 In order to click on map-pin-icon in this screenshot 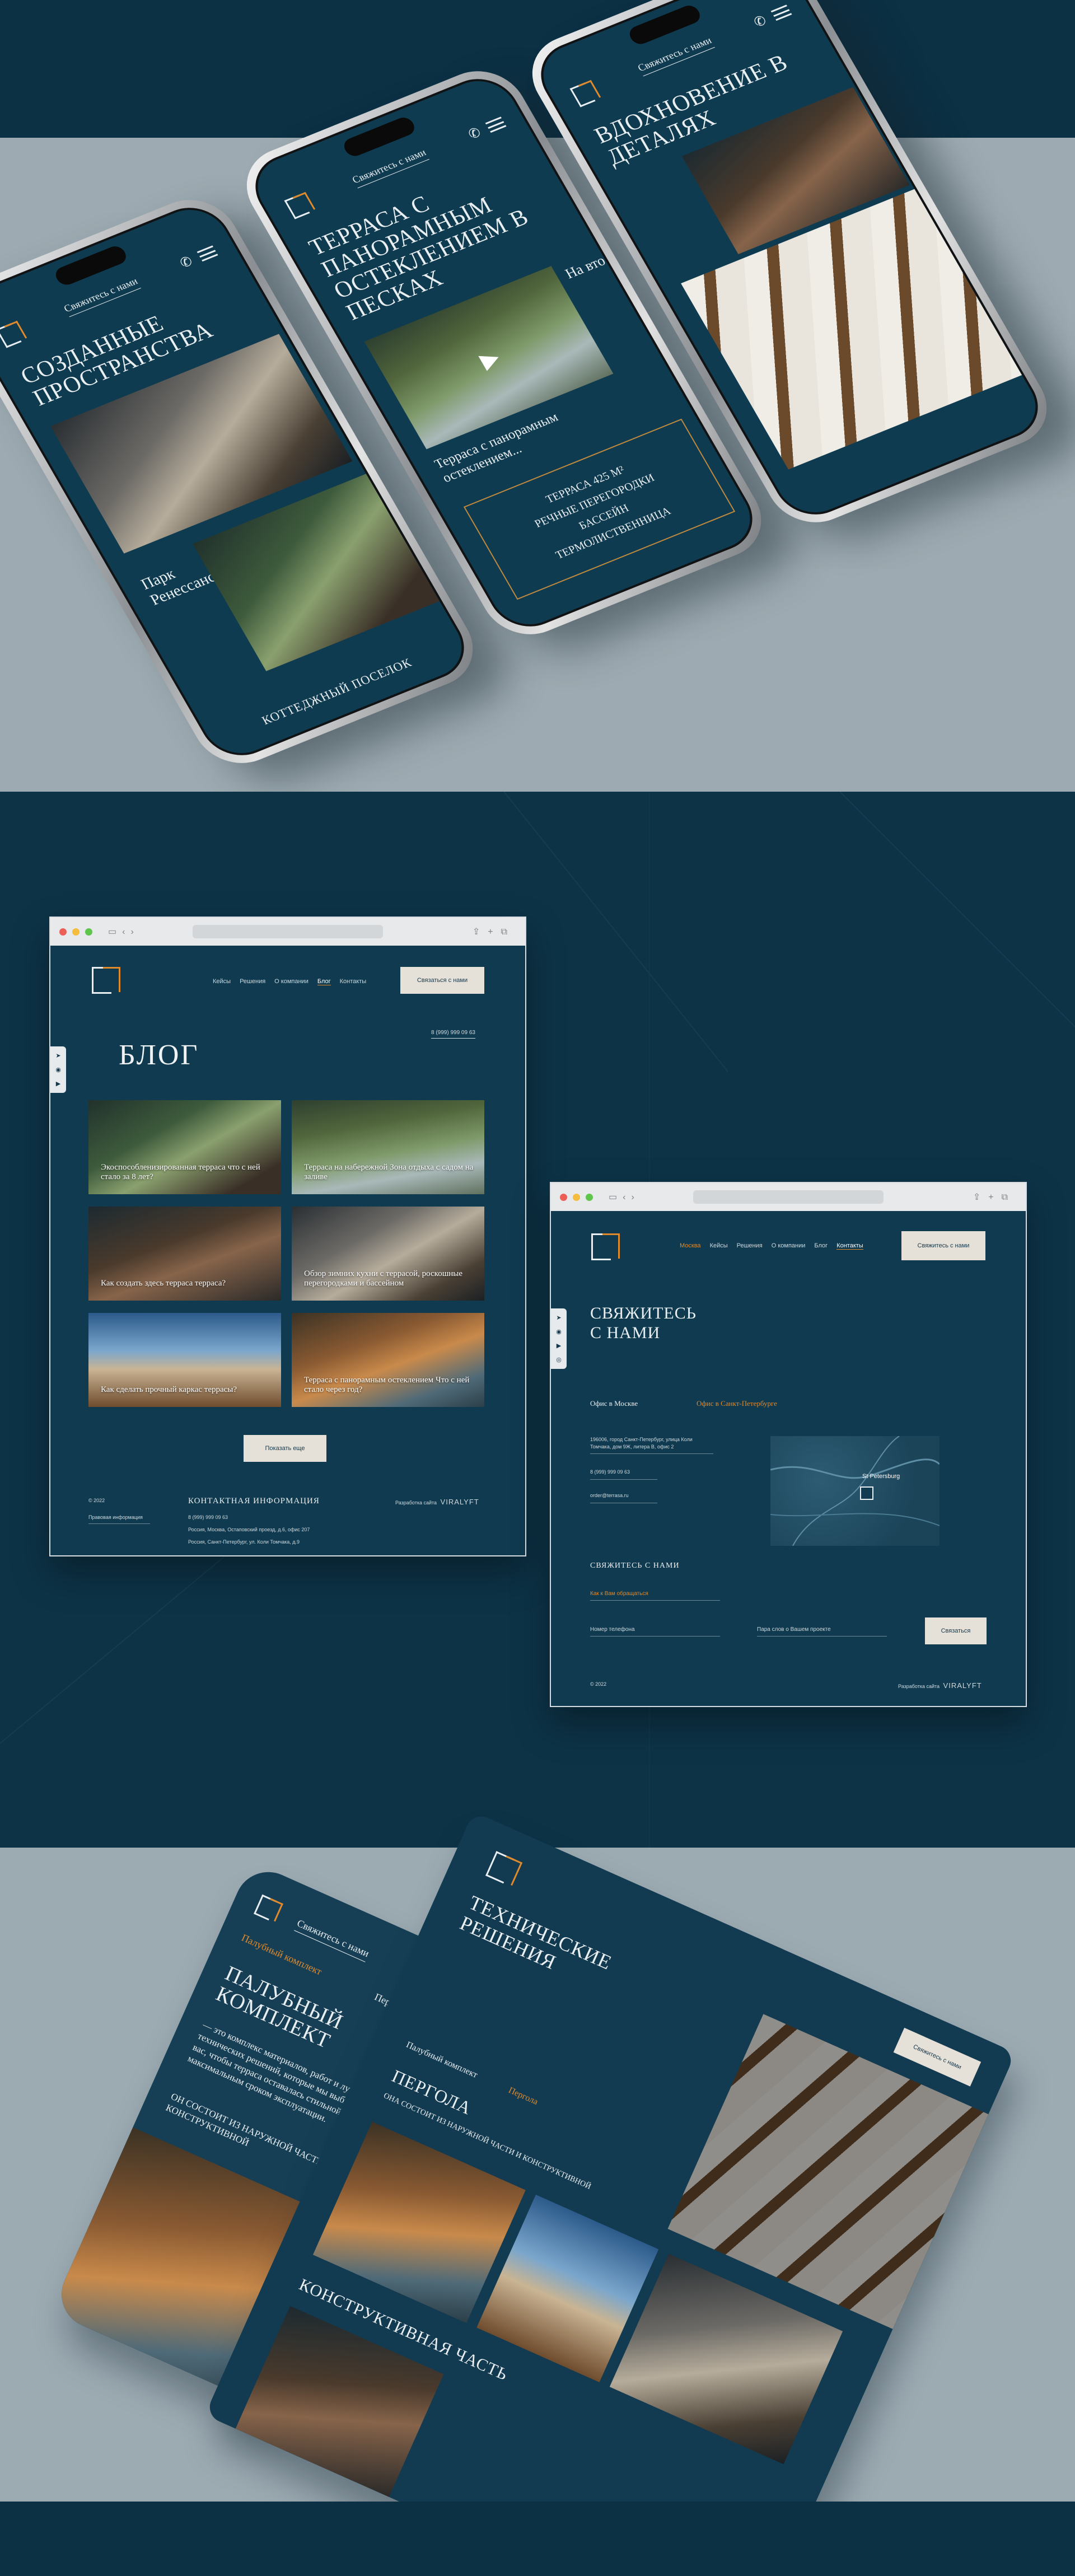, I will do `click(867, 1493)`.